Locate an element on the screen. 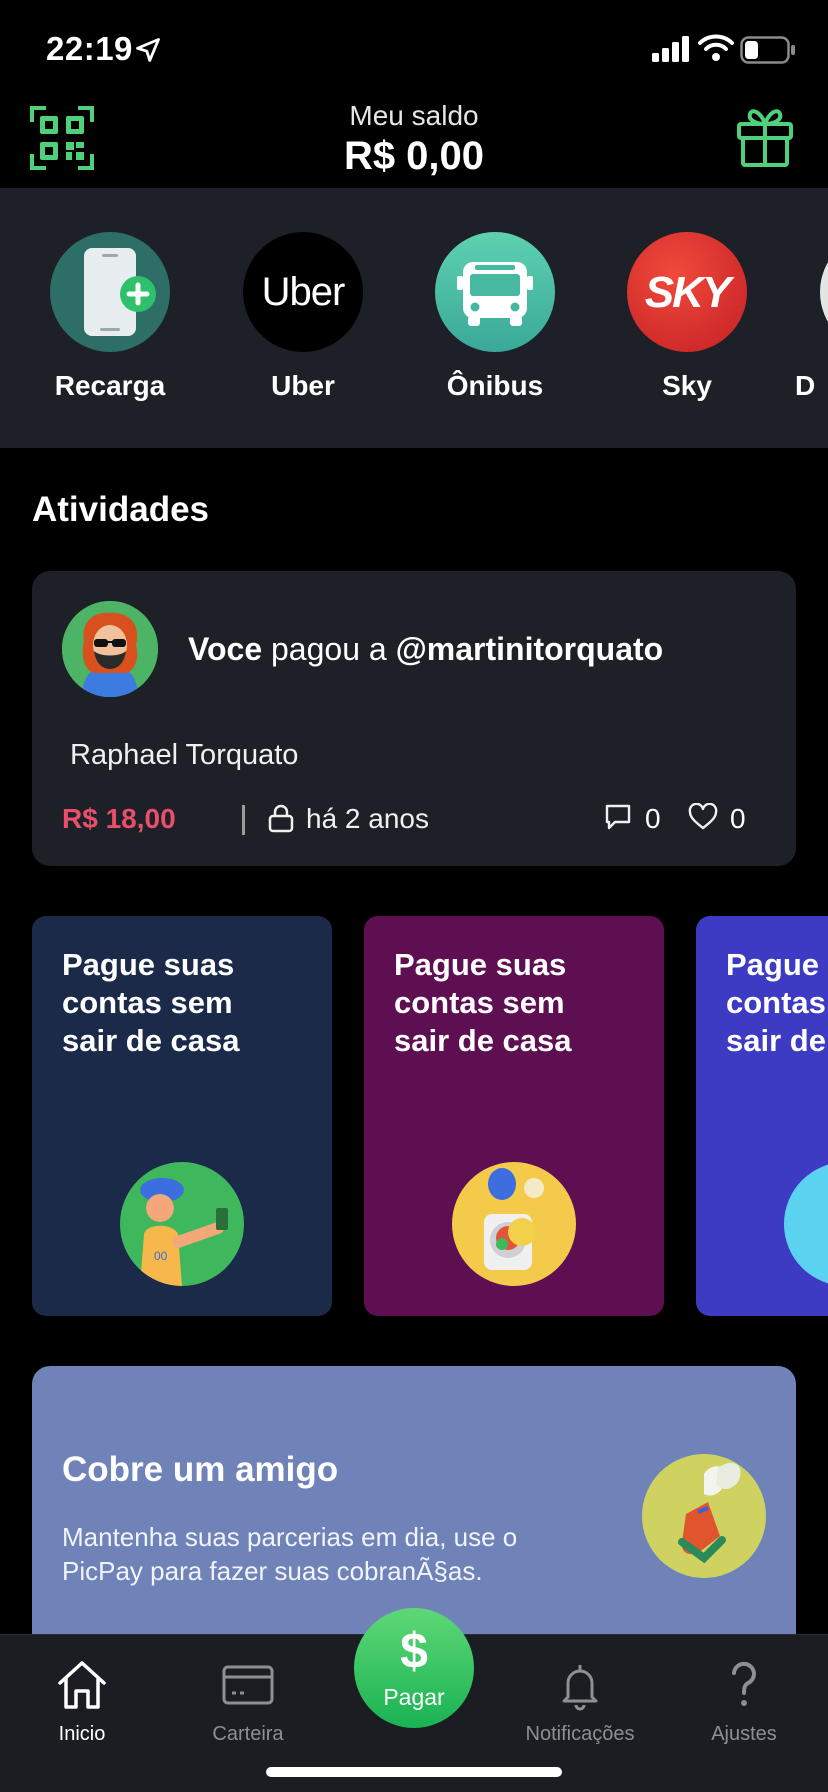 Image resolution: width=828 pixels, height=1792 pixels. comment-count: 0 is located at coordinates (653, 818).